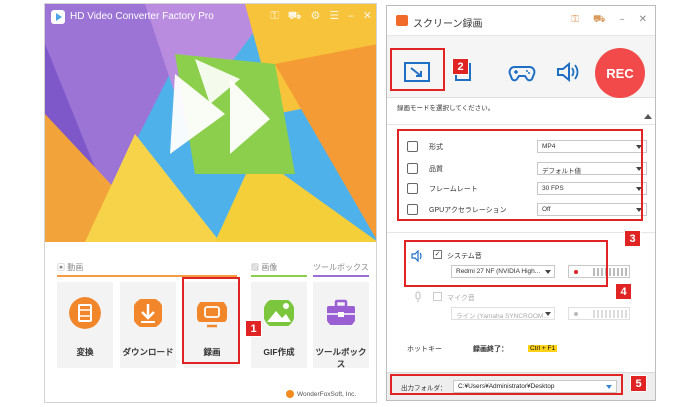 The height and width of the screenshot is (407, 700). I want to click on image-icon, so click(279, 313).